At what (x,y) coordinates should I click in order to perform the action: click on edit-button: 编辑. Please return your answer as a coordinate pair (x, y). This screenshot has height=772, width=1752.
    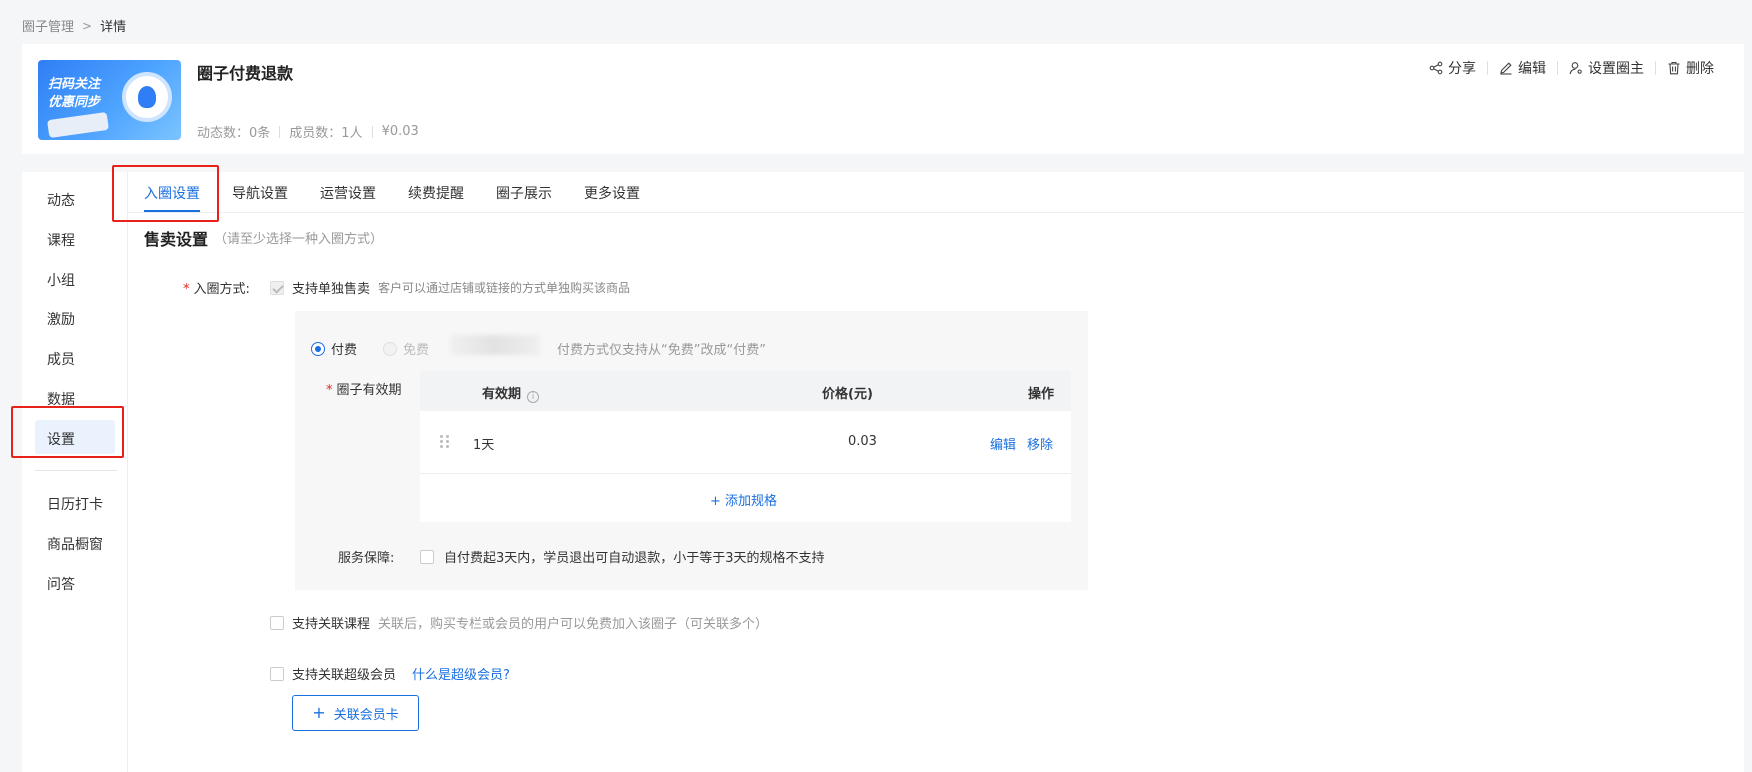
    Looking at the image, I should click on (1522, 68).